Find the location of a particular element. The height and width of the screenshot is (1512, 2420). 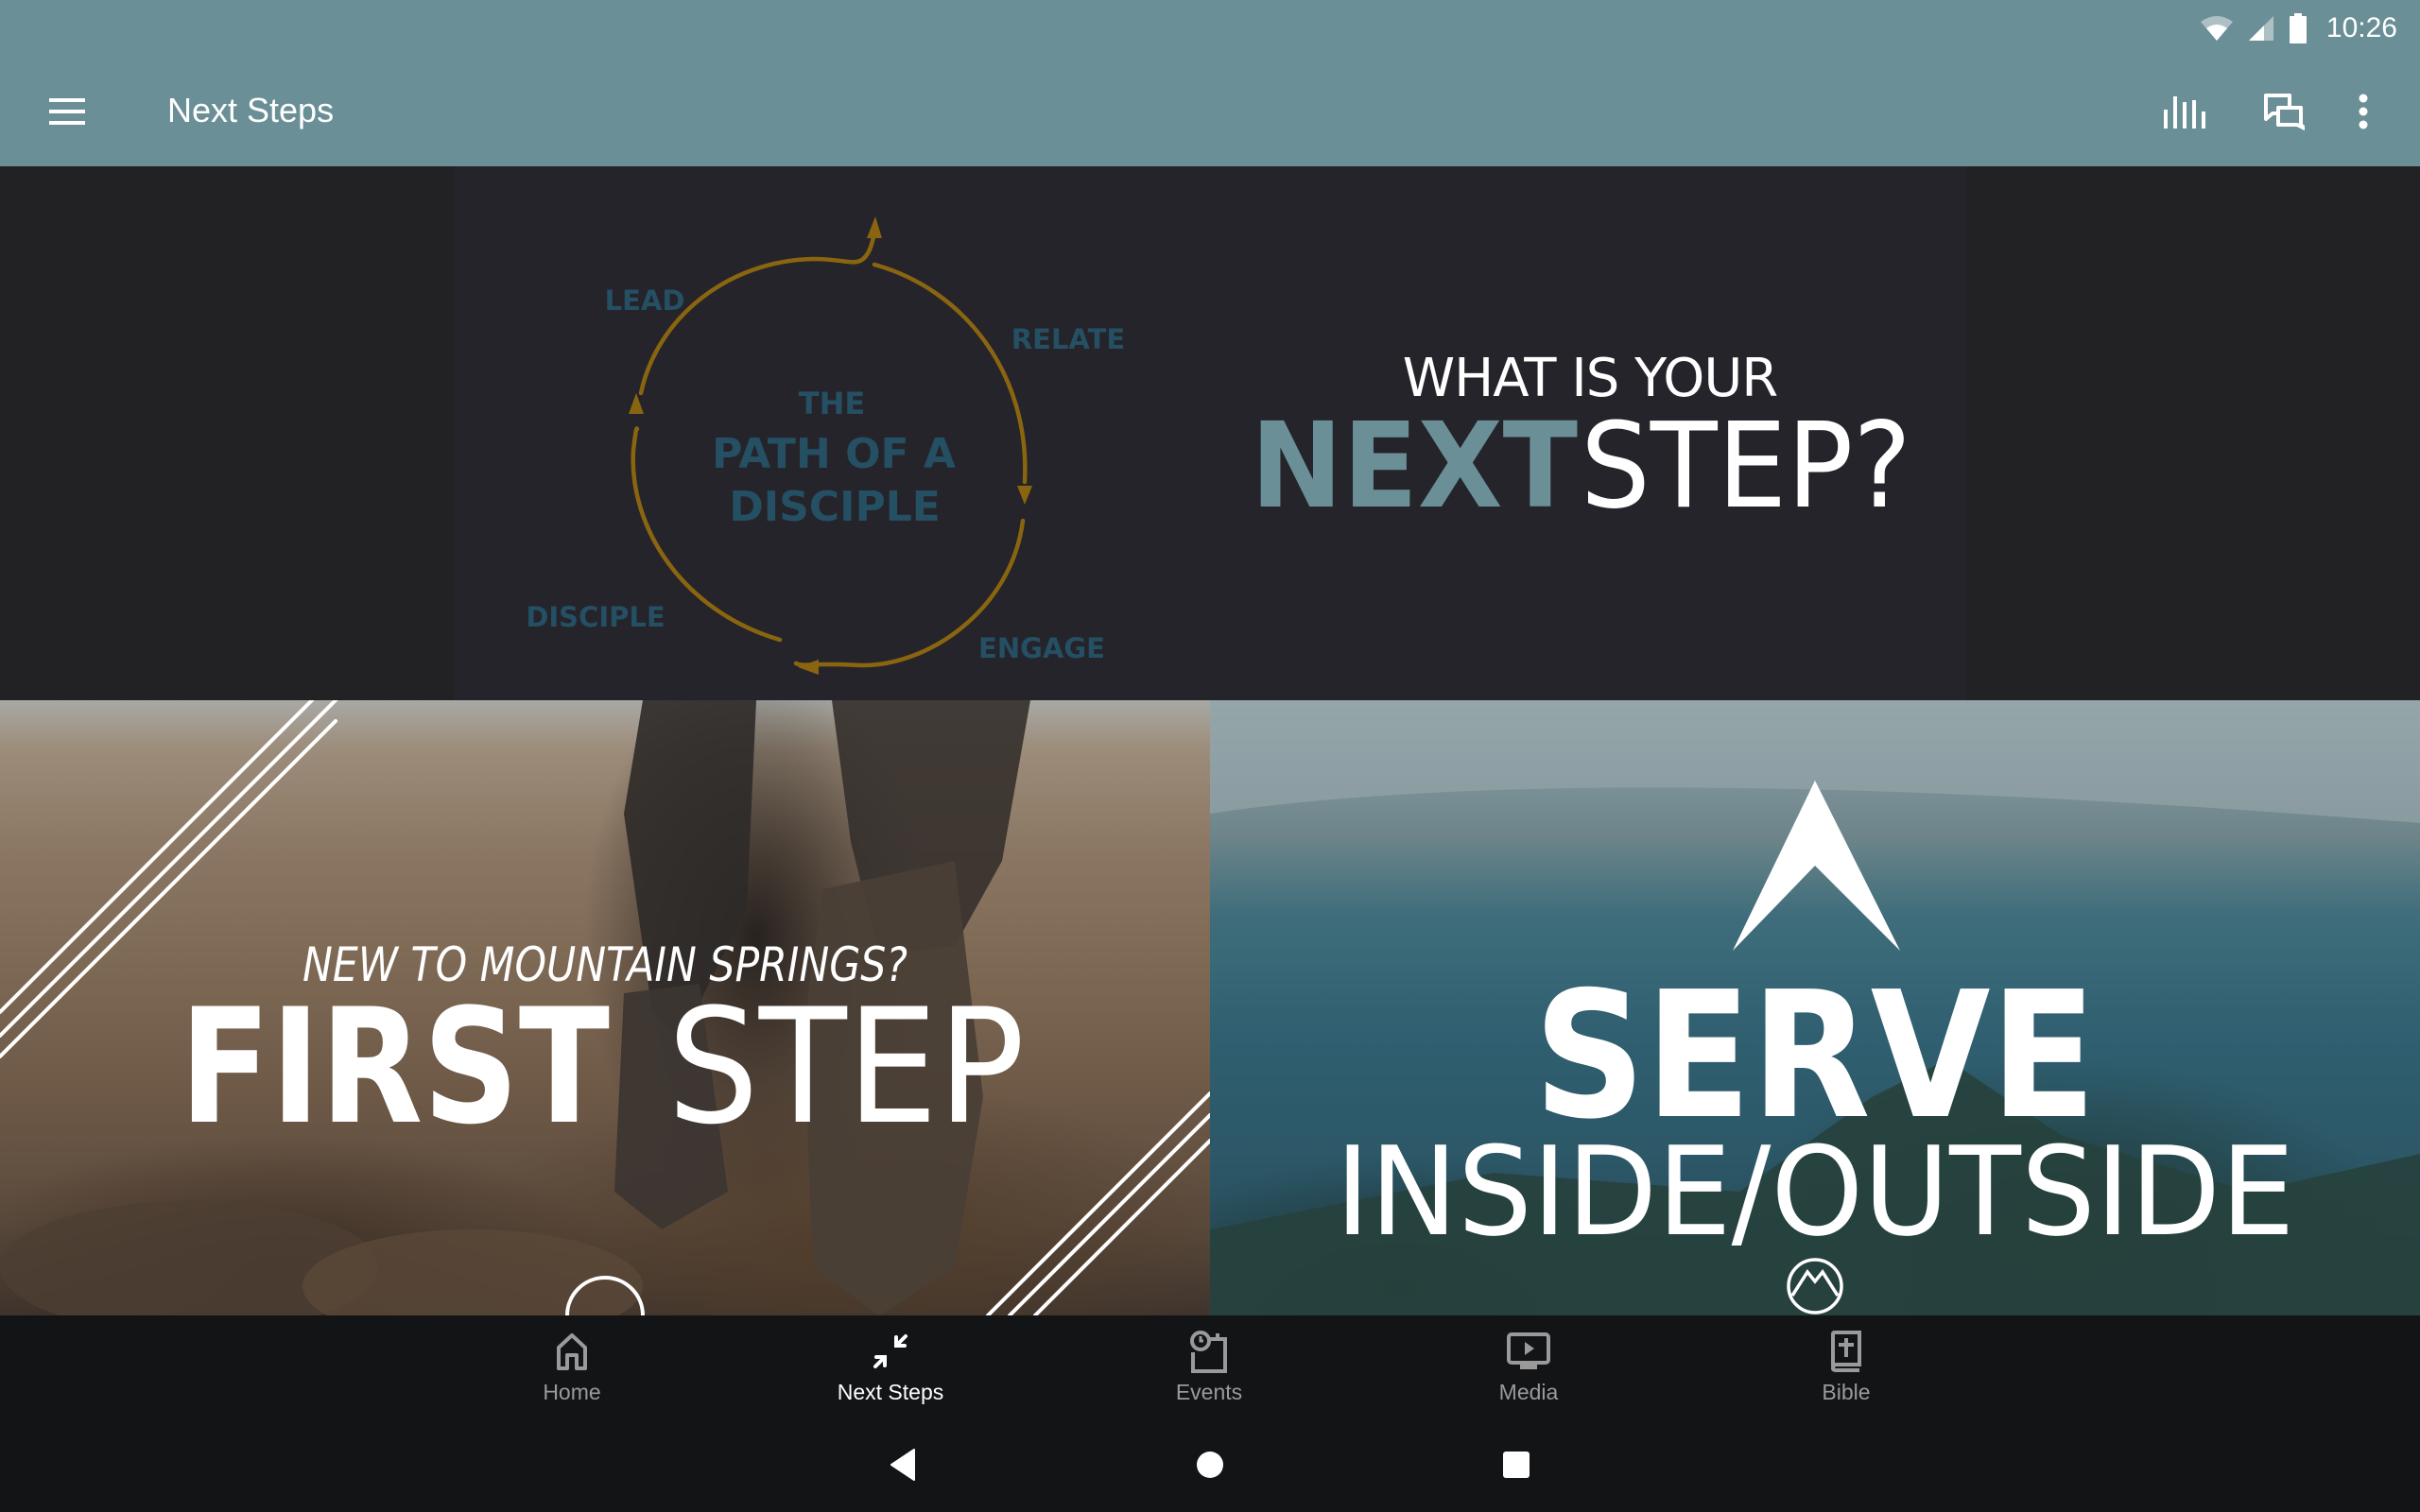

bottom-navigation: Home Next Steps Events Media Bible is located at coordinates (1210, 1366).